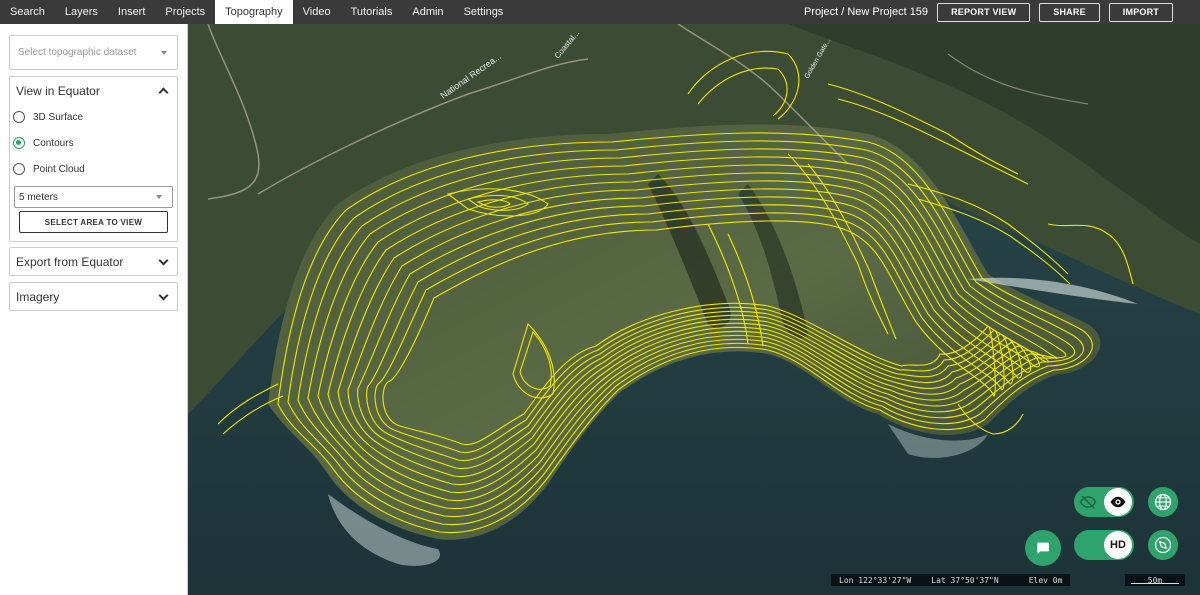 This screenshot has width=1200, height=595. I want to click on export-panel-title: Export from Equator, so click(70, 261).